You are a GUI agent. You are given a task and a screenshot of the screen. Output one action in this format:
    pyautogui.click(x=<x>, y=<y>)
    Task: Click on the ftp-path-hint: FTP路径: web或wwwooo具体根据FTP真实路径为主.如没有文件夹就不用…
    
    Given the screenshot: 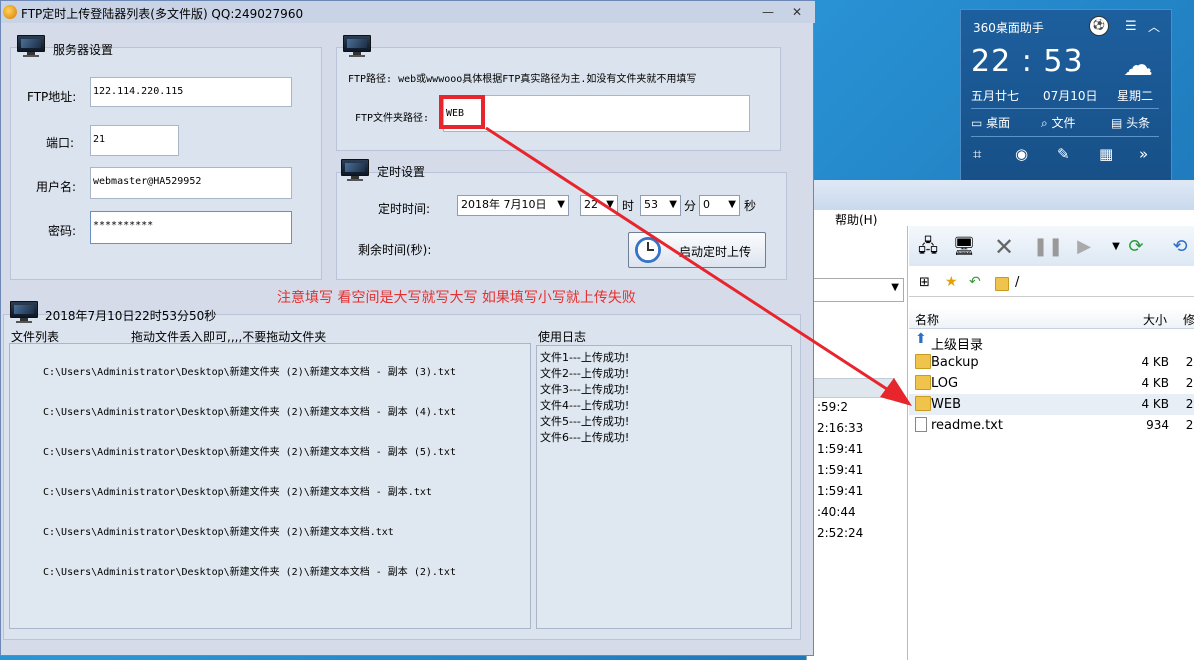 What is the action you would take?
    pyautogui.click(x=522, y=79)
    